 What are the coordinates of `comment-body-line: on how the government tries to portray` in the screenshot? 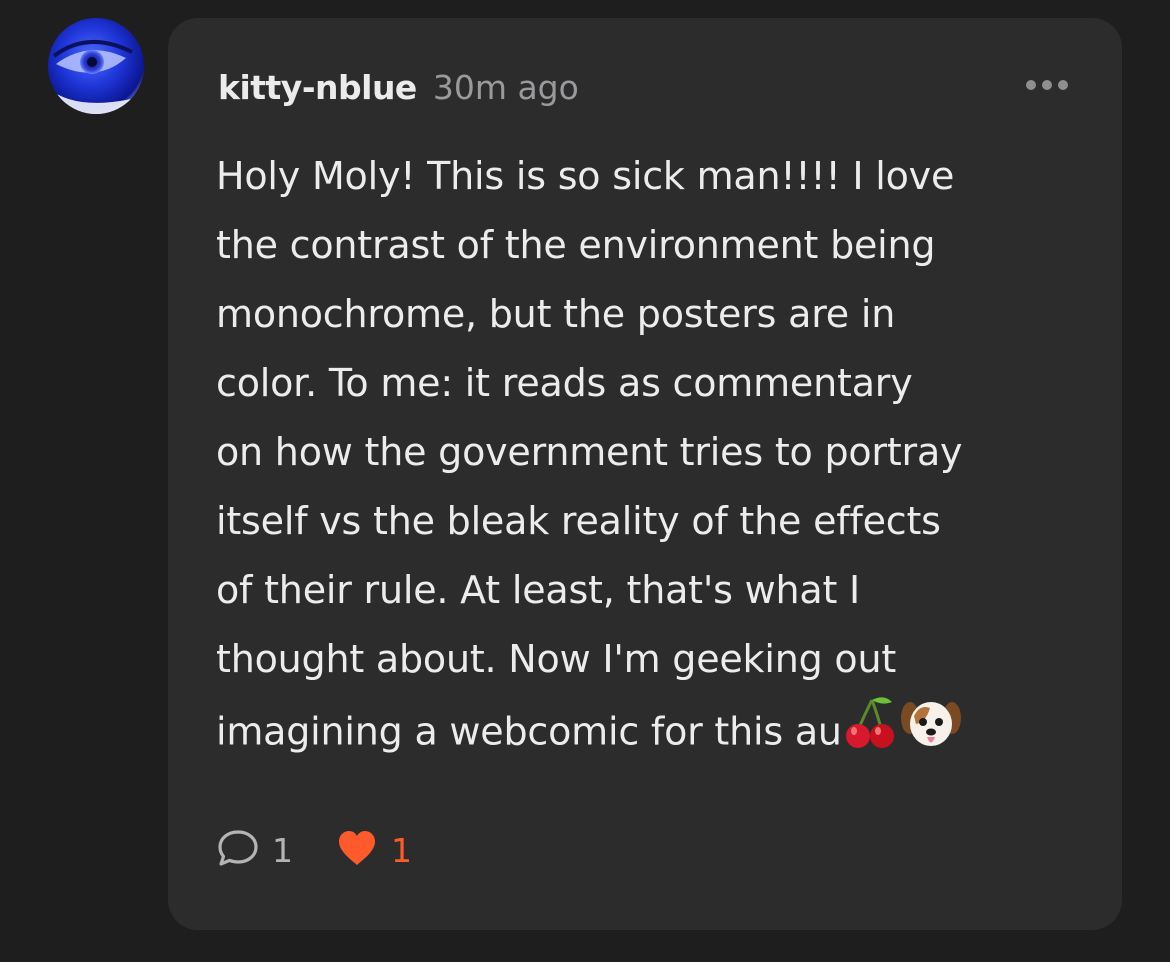 It's located at (589, 452).